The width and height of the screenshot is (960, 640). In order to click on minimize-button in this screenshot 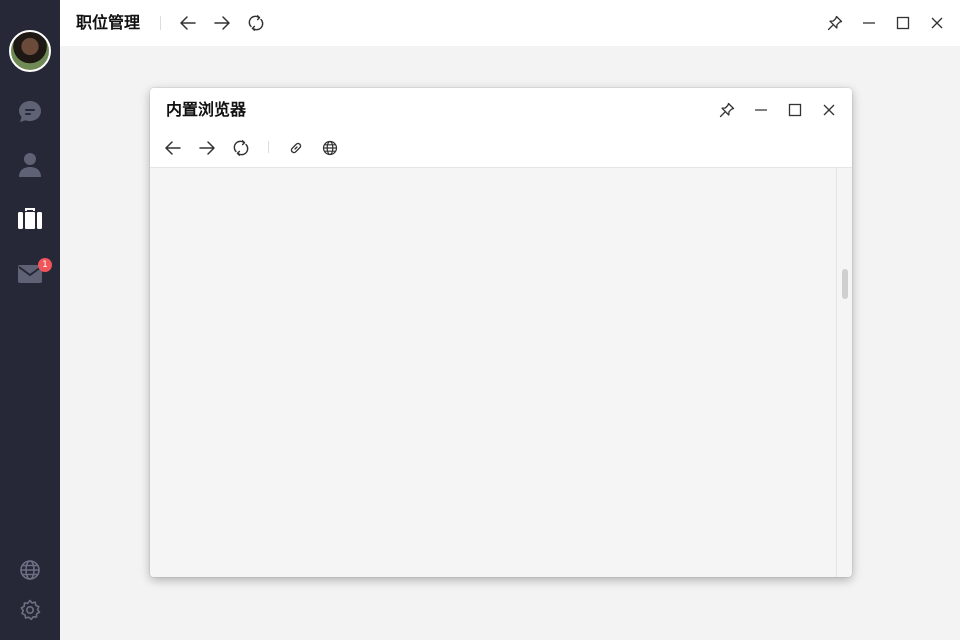, I will do `click(869, 23)`.